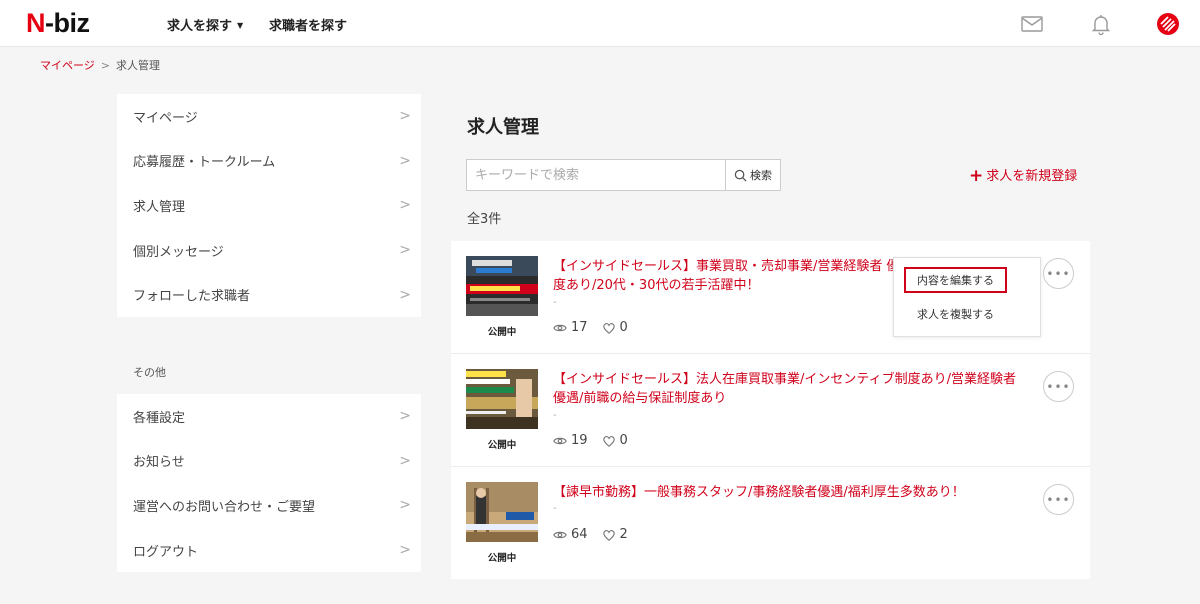 This screenshot has width=1200, height=604. Describe the element at coordinates (138, 65) in the screenshot. I see `breadcrumb-current: 求人管理` at that location.